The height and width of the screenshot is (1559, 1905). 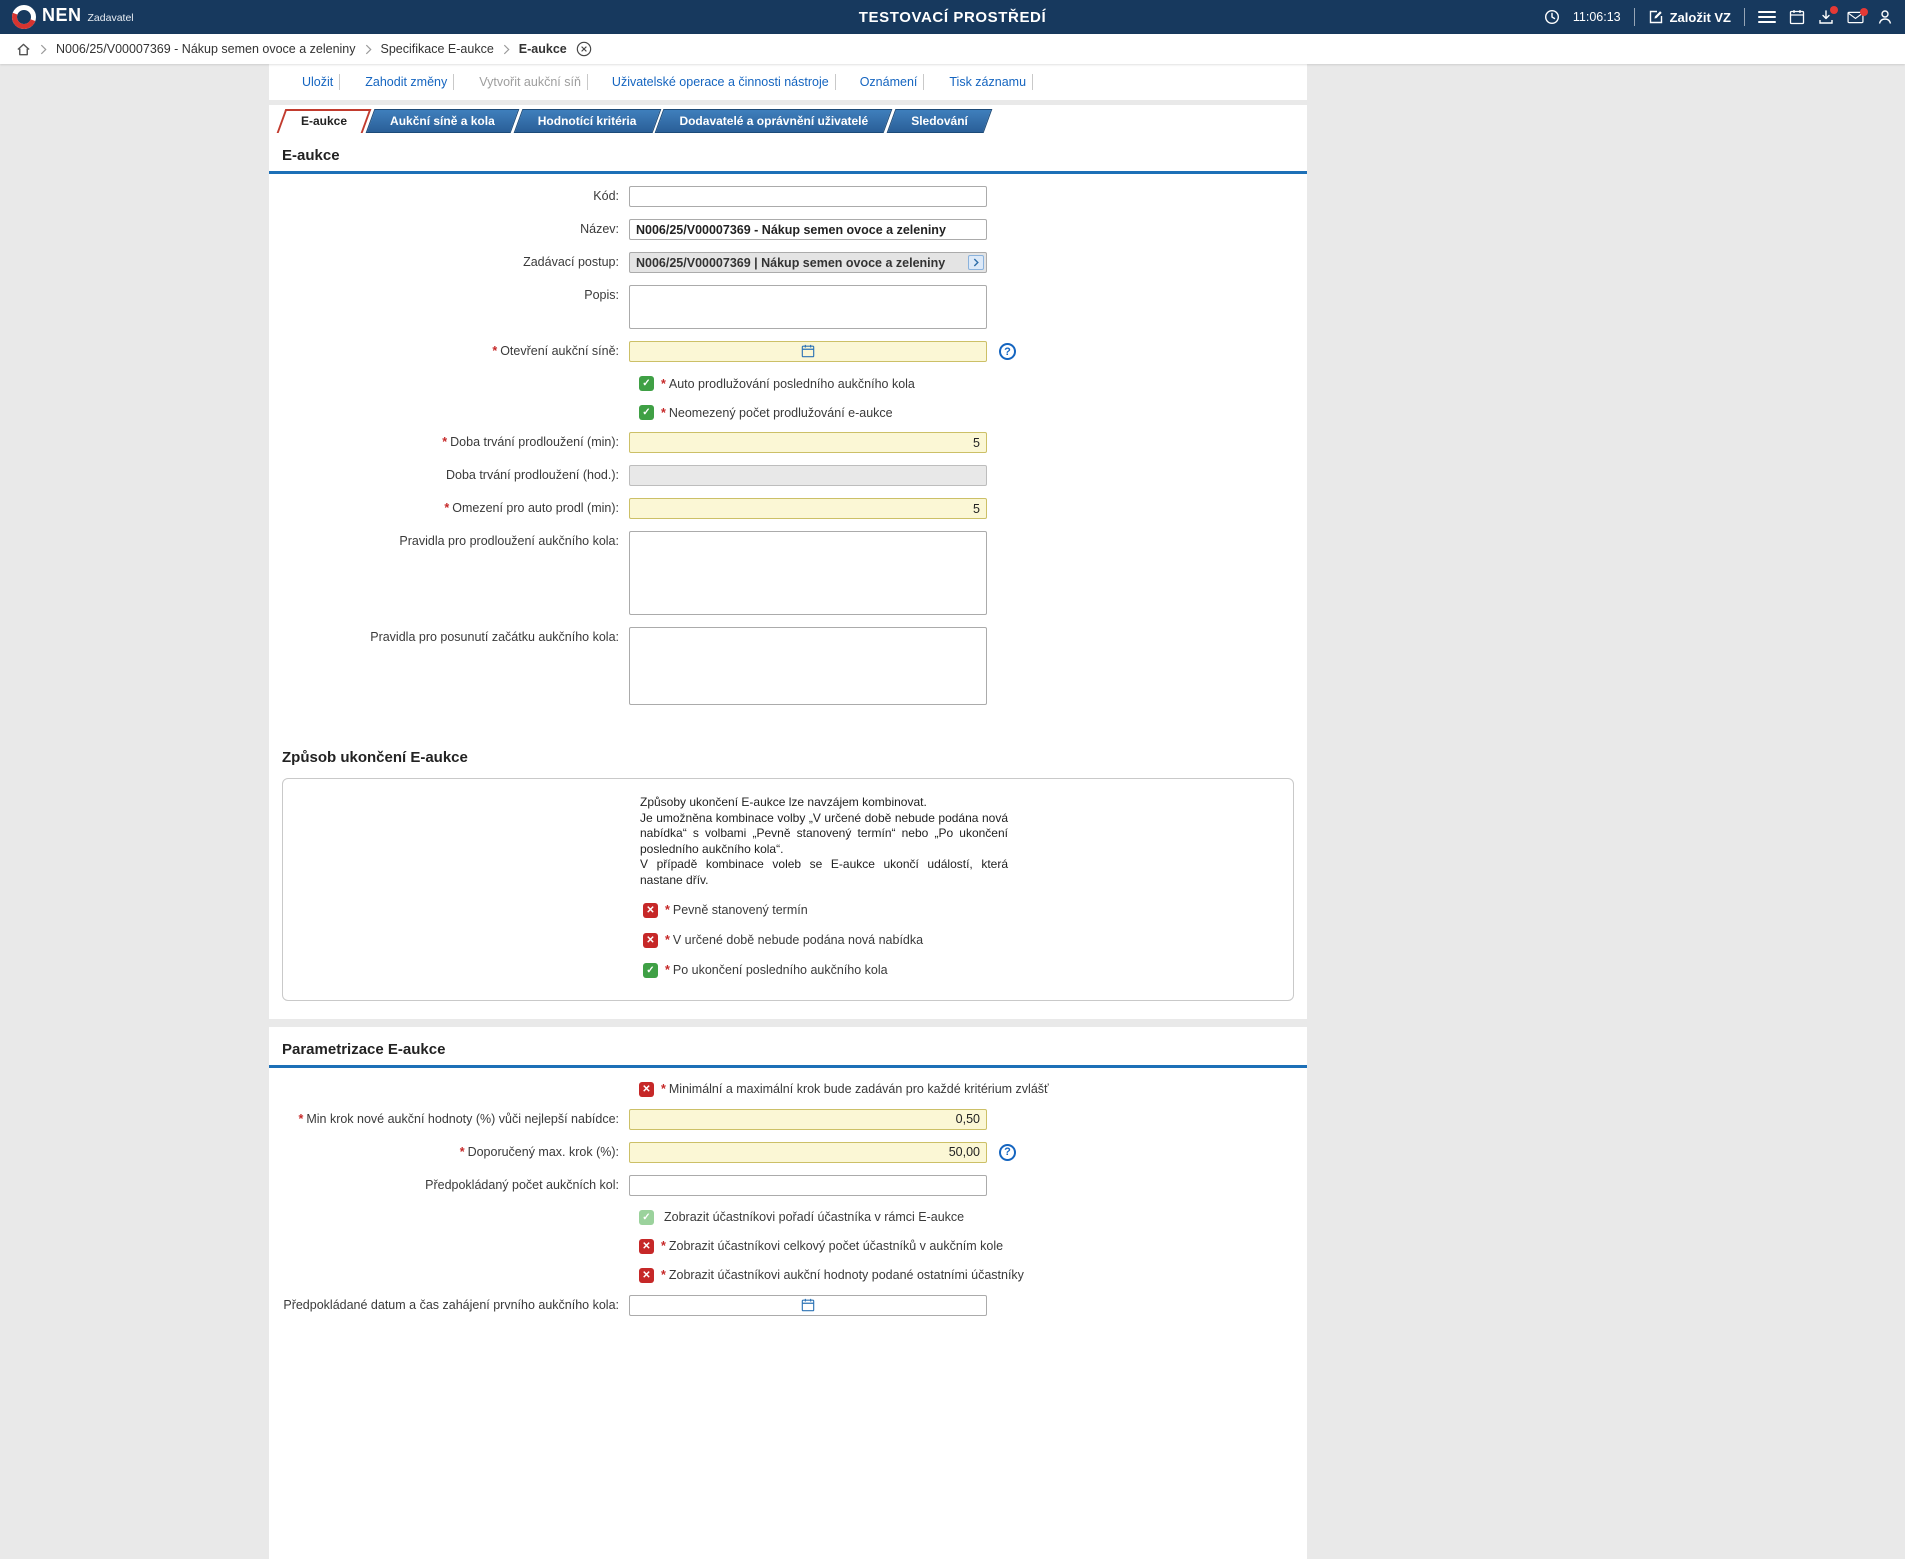 What do you see at coordinates (773, 121) in the screenshot?
I see `tab-dodavatele-a-opravneni-uzivatele: Dodavatelé a oprávnění uživatelé` at bounding box center [773, 121].